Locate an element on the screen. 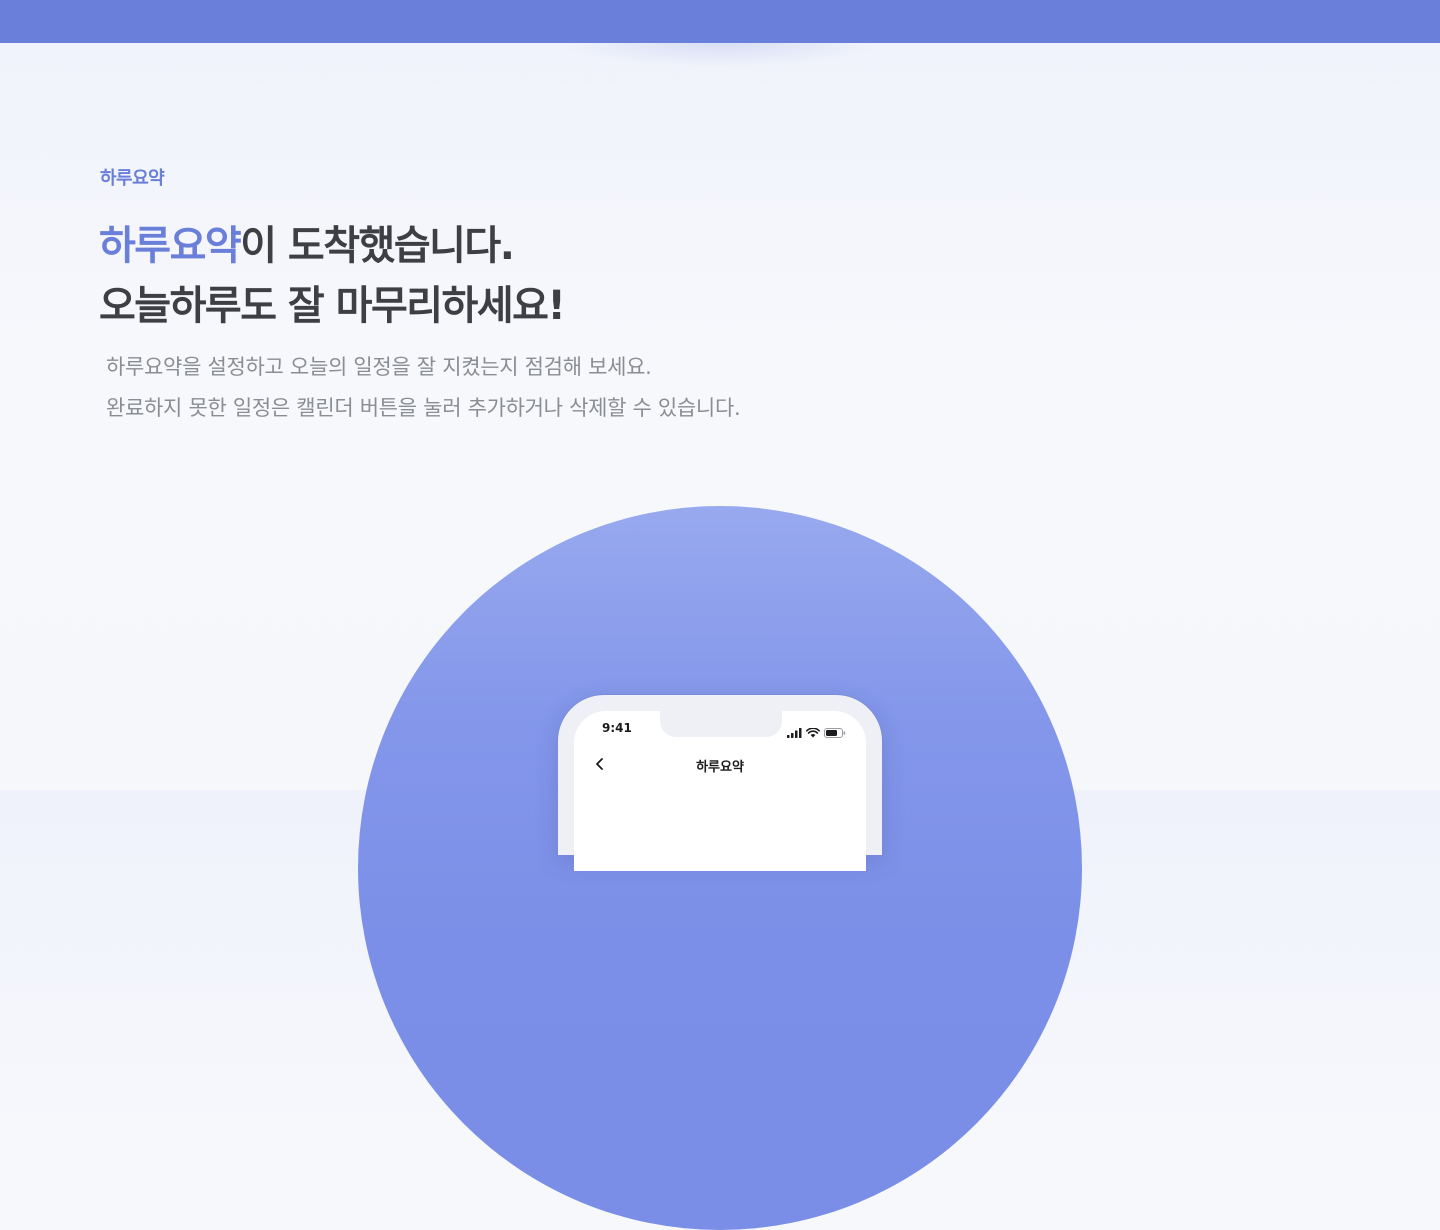 This screenshot has width=1440, height=1230. status-bar-icons is located at coordinates (816, 732).